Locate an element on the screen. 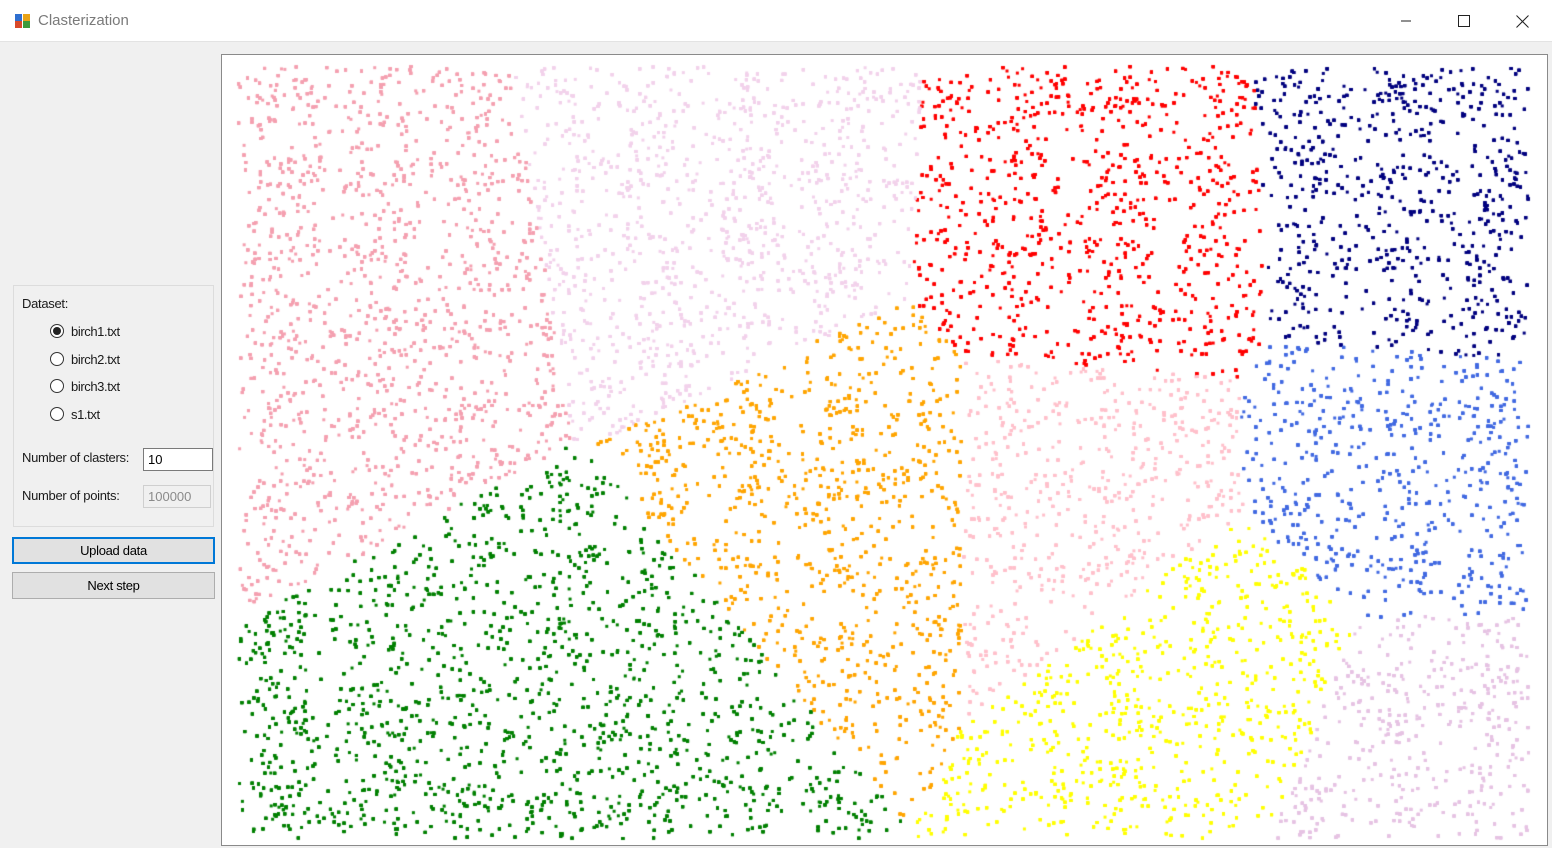 The width and height of the screenshot is (1552, 848). radio-s1: s1.txt is located at coordinates (75, 414).